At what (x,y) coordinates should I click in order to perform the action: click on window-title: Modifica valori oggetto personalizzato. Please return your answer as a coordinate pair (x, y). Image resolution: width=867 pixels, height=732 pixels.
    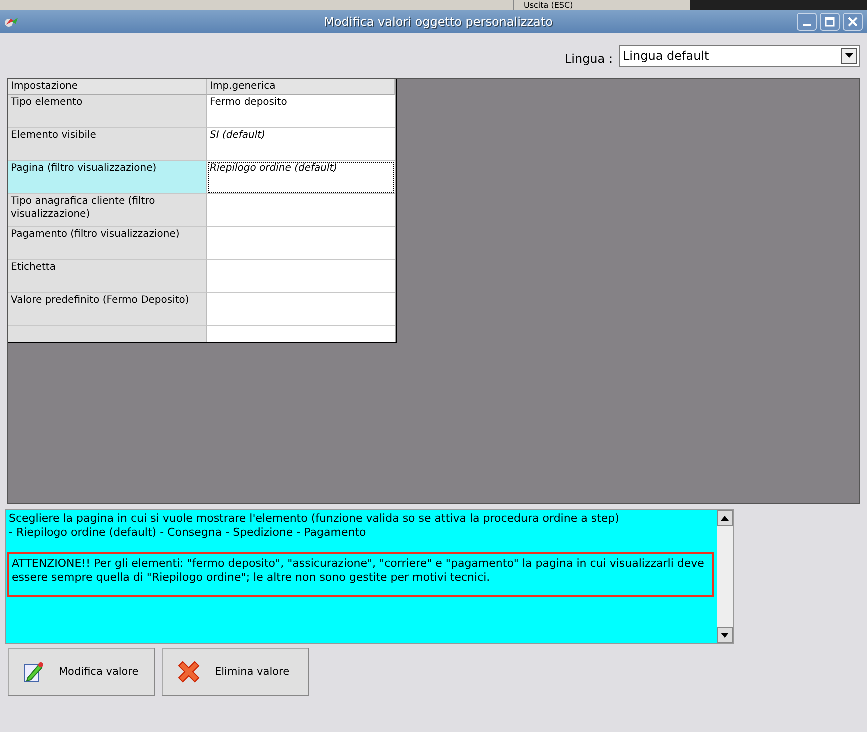
    Looking at the image, I should click on (438, 21).